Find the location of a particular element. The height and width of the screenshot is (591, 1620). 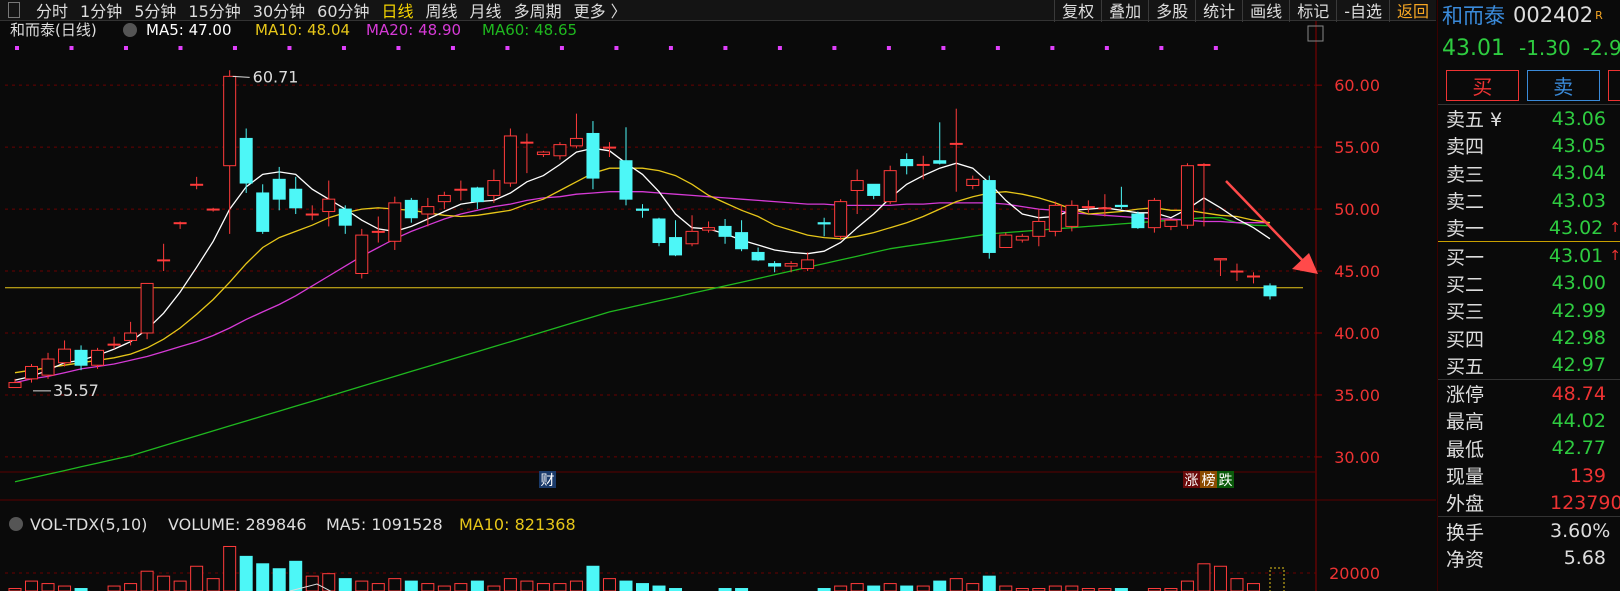

period-tab-1: 1分钟 is located at coordinates (101, 11).